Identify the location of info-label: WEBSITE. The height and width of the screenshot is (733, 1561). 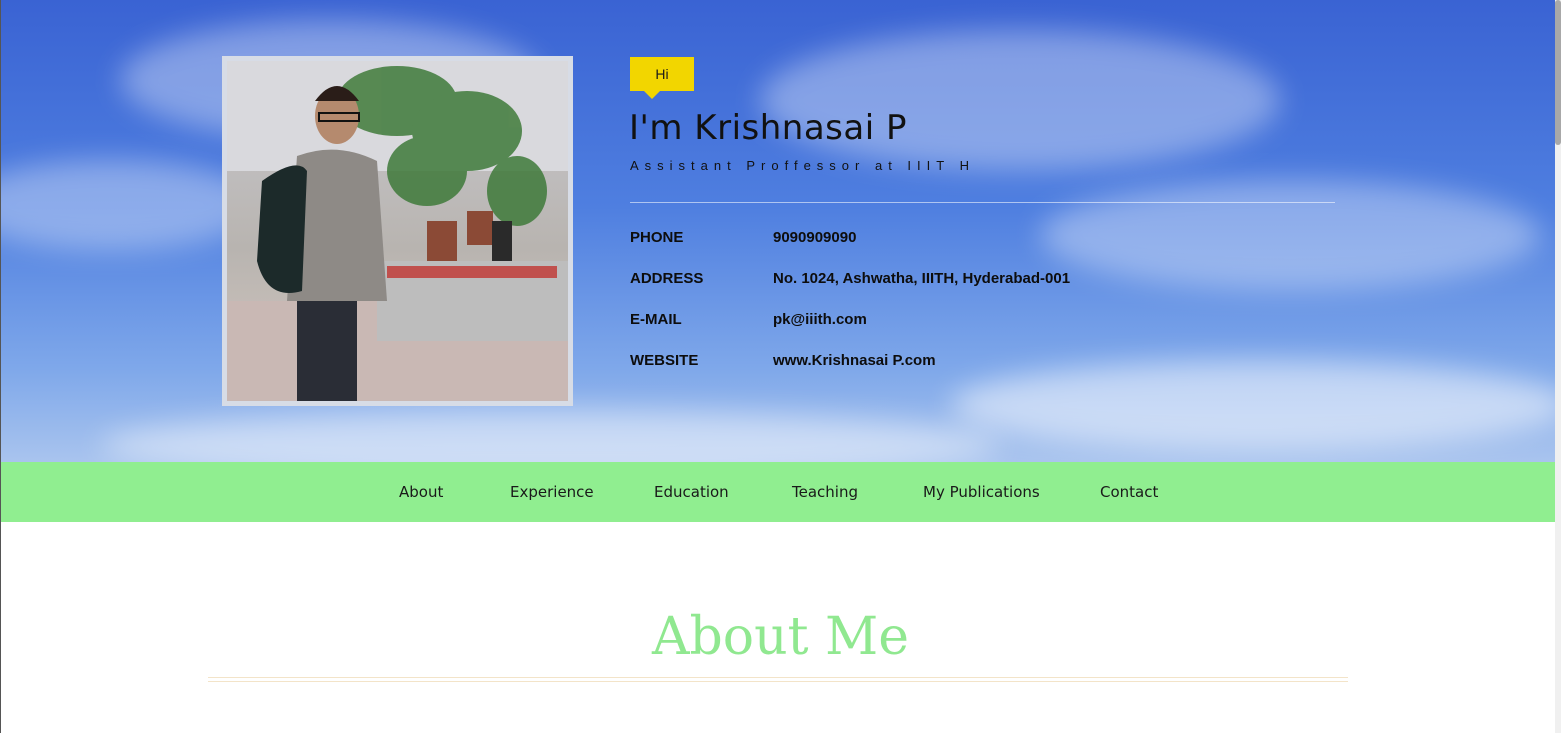
(664, 360).